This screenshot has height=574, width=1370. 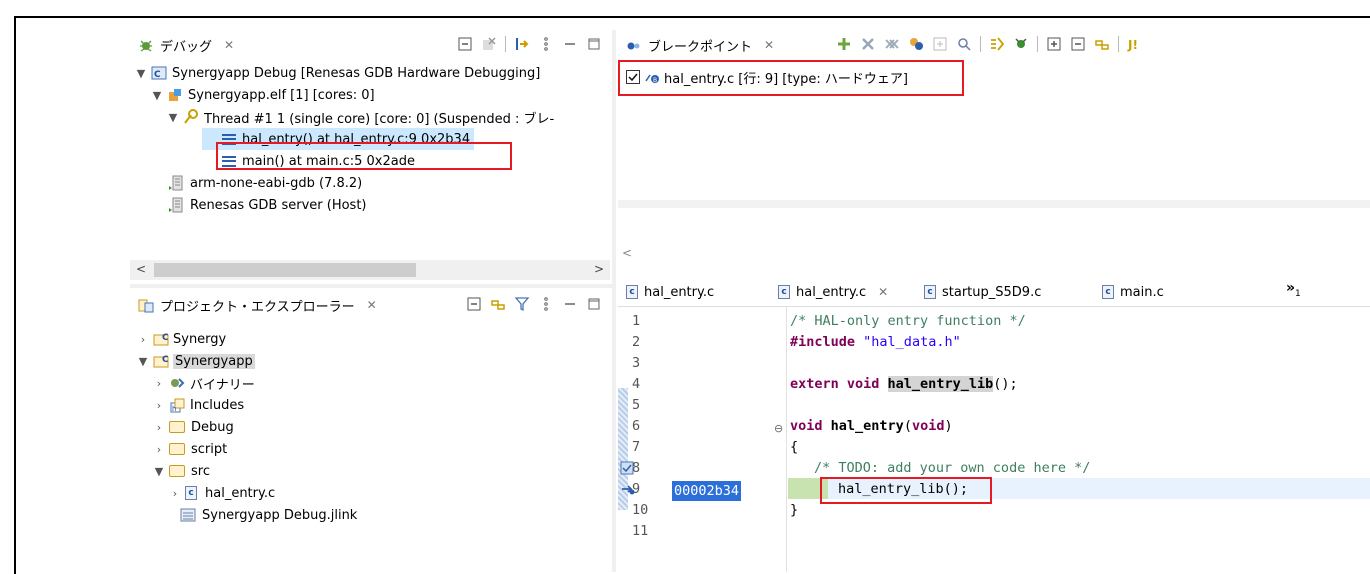 What do you see at coordinates (186, 45) in the screenshot?
I see `debug-view-title: デバッグ` at bounding box center [186, 45].